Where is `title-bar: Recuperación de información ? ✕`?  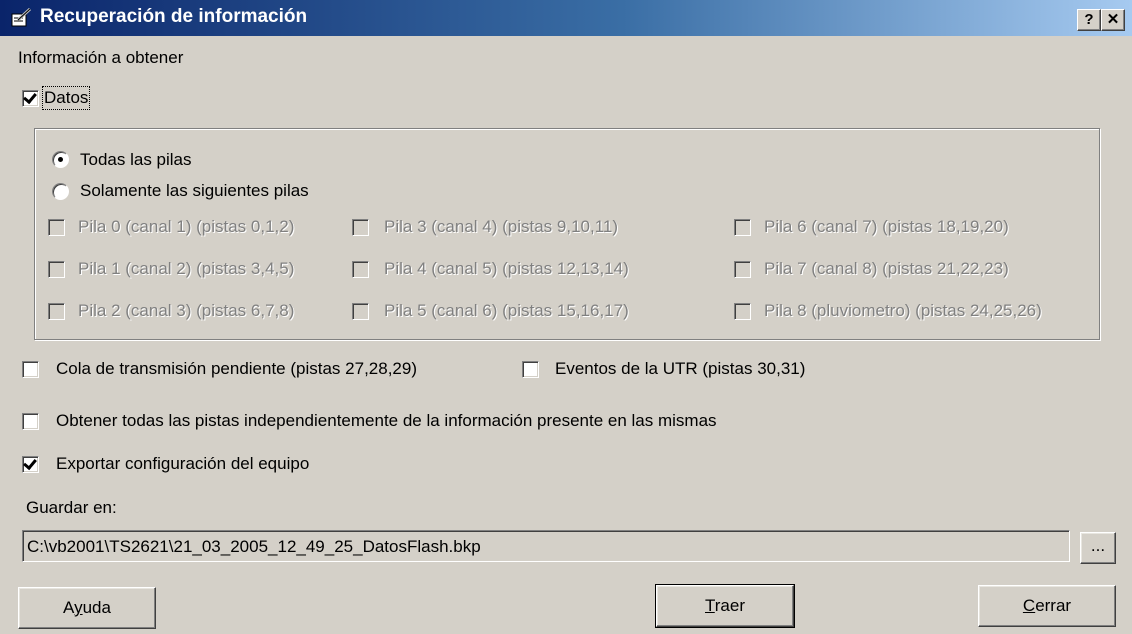
title-bar: Recuperación de información ? ✕ is located at coordinates (566, 18).